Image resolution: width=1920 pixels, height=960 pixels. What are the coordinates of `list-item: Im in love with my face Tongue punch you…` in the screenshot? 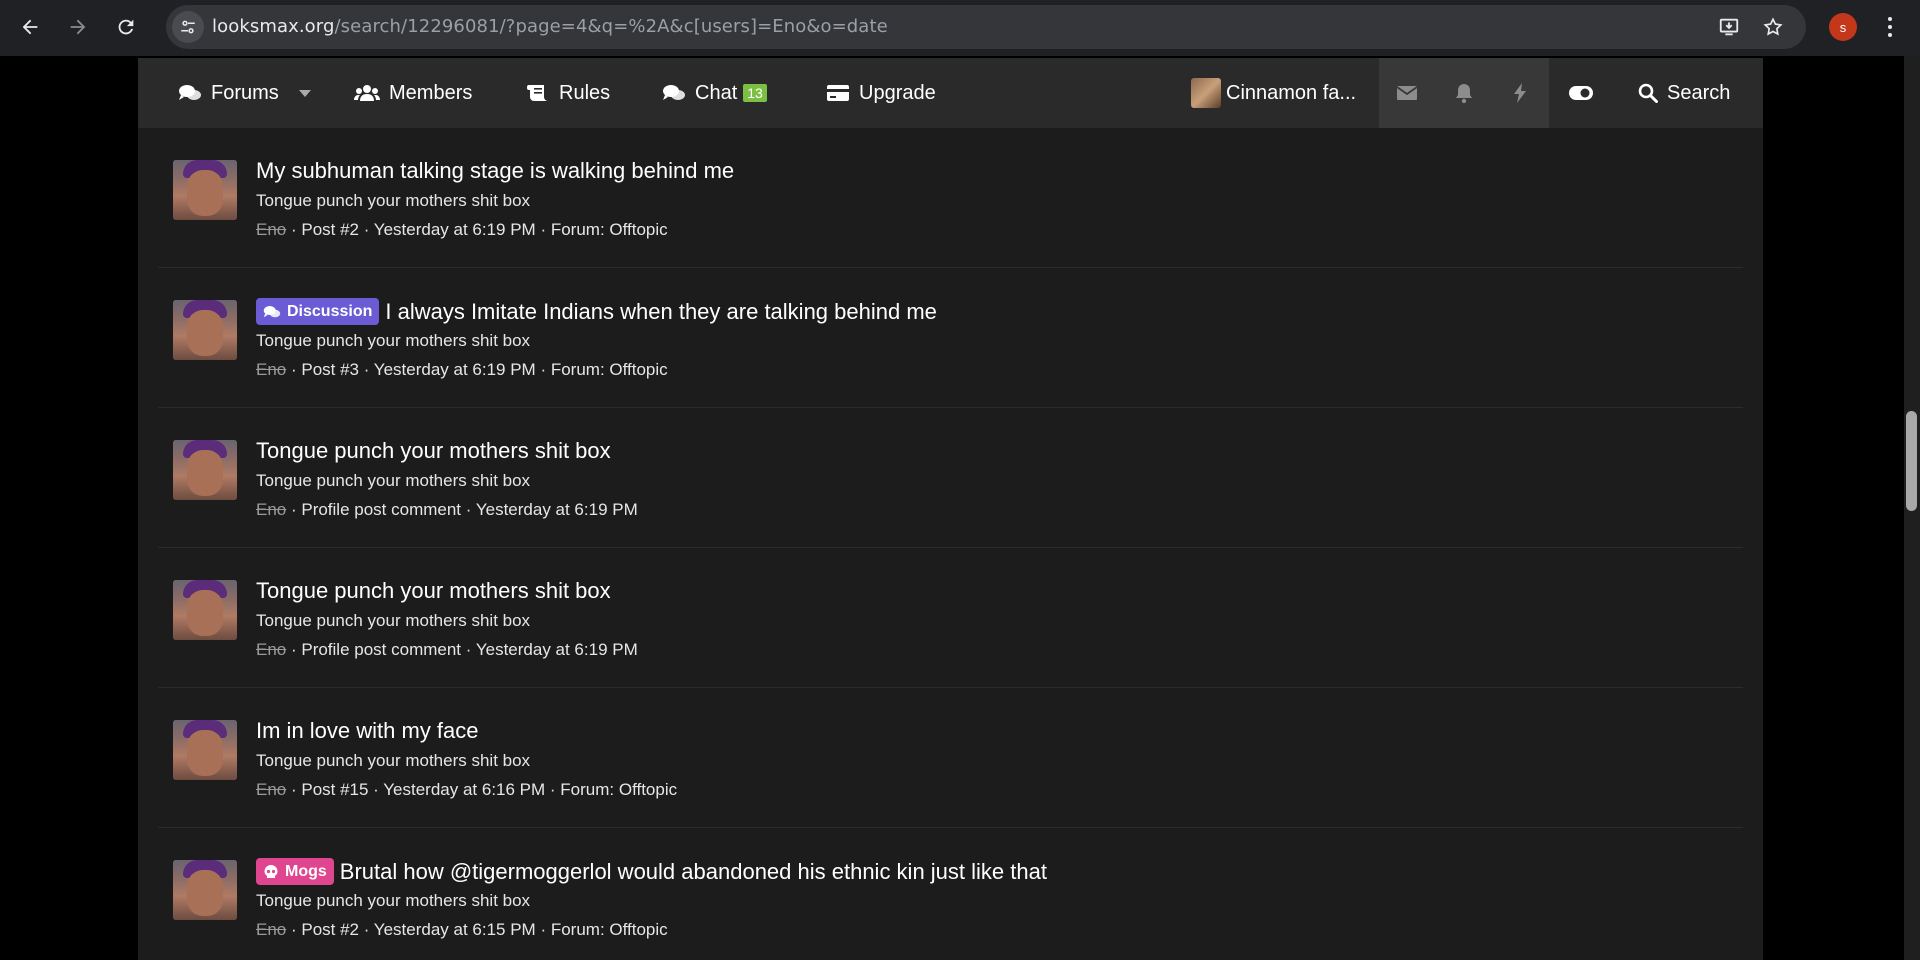 It's located at (950, 758).